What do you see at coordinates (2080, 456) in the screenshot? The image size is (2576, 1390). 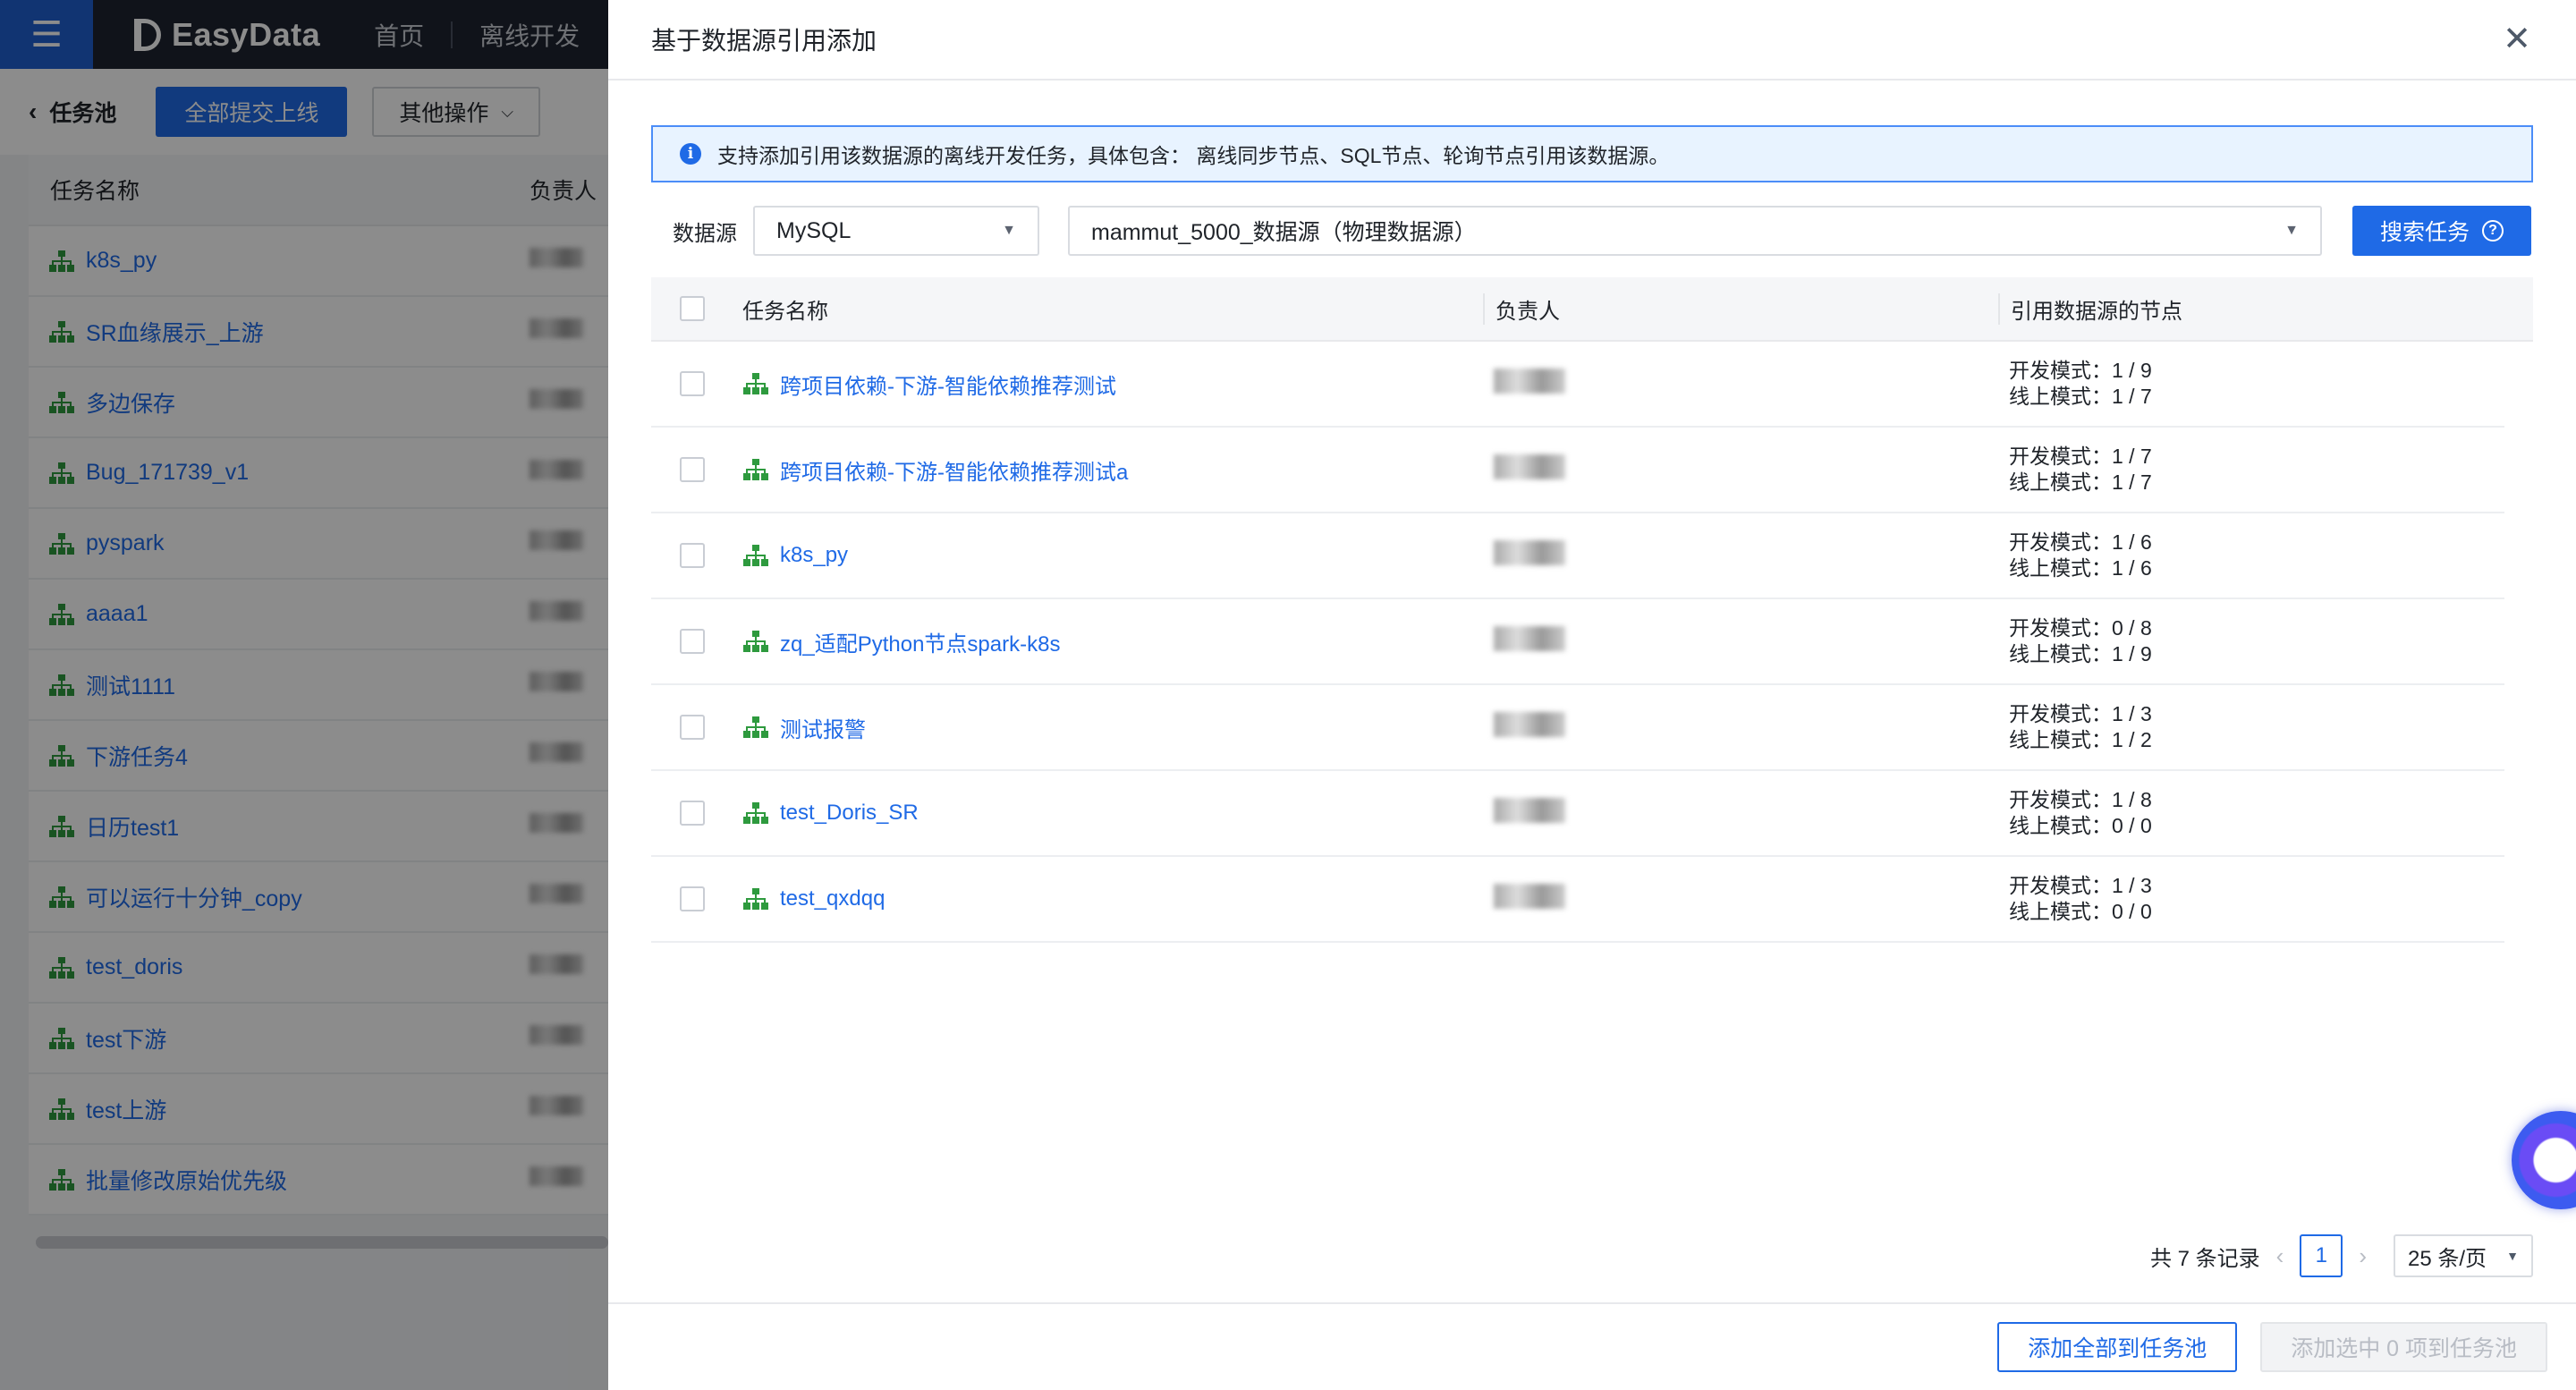 I see `dev-mode-count: 开发模式：1 / 7` at bounding box center [2080, 456].